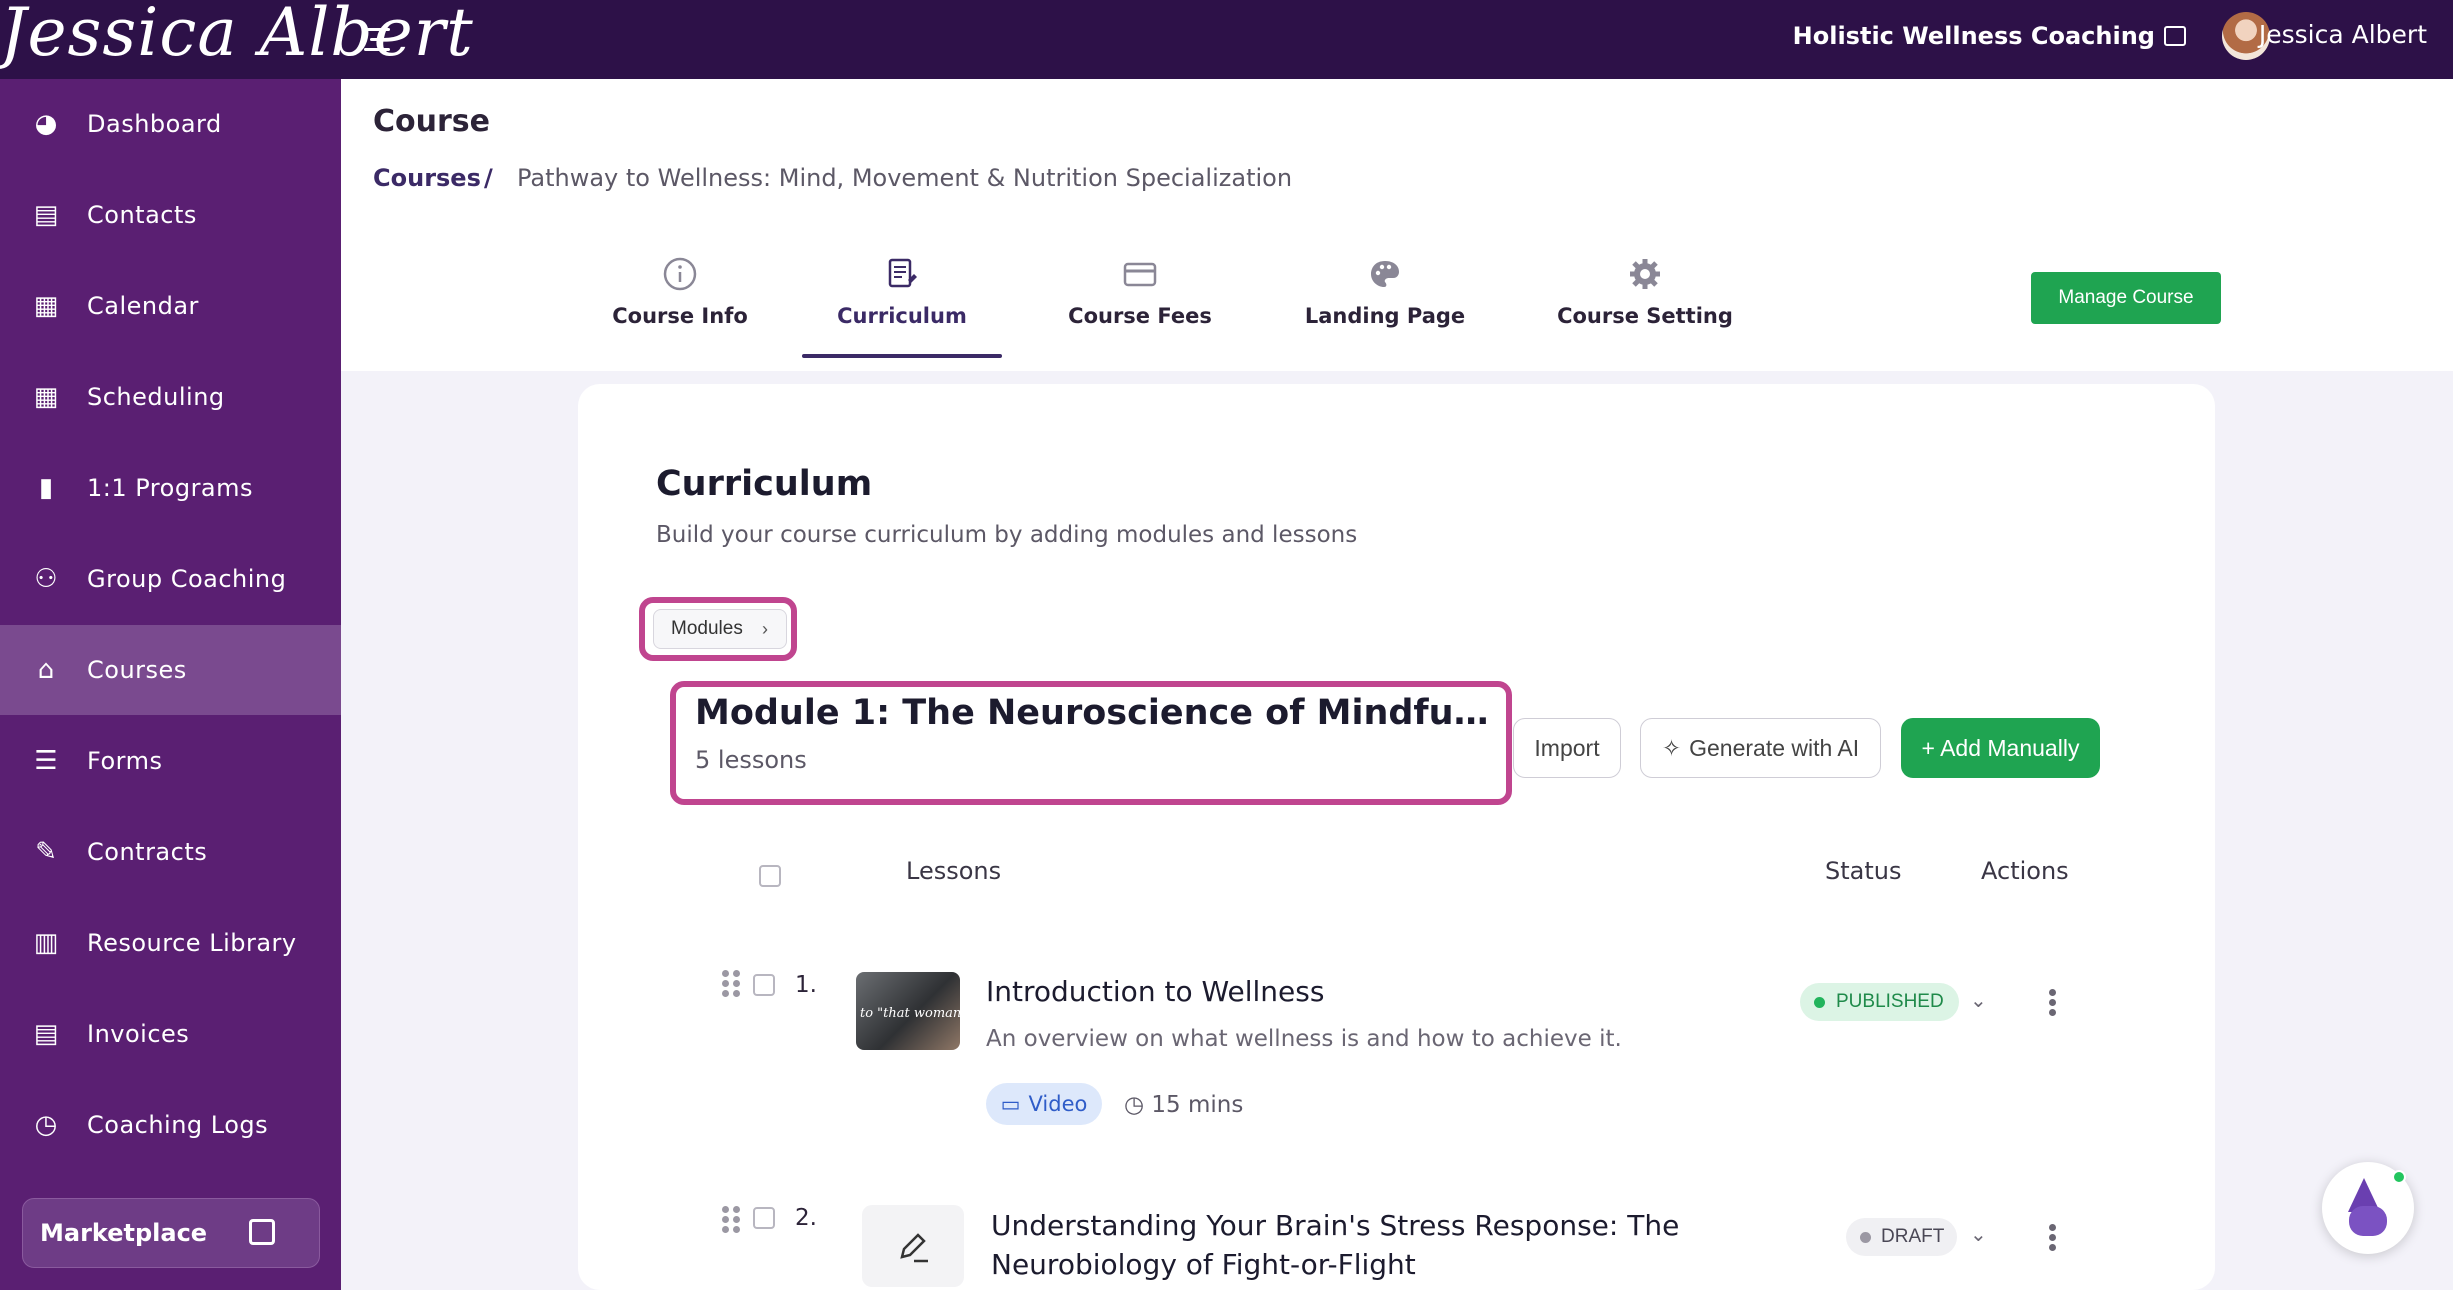 The width and height of the screenshot is (2453, 1290). Describe the element at coordinates (46, 579) in the screenshot. I see `group-icon: ⚇` at that location.